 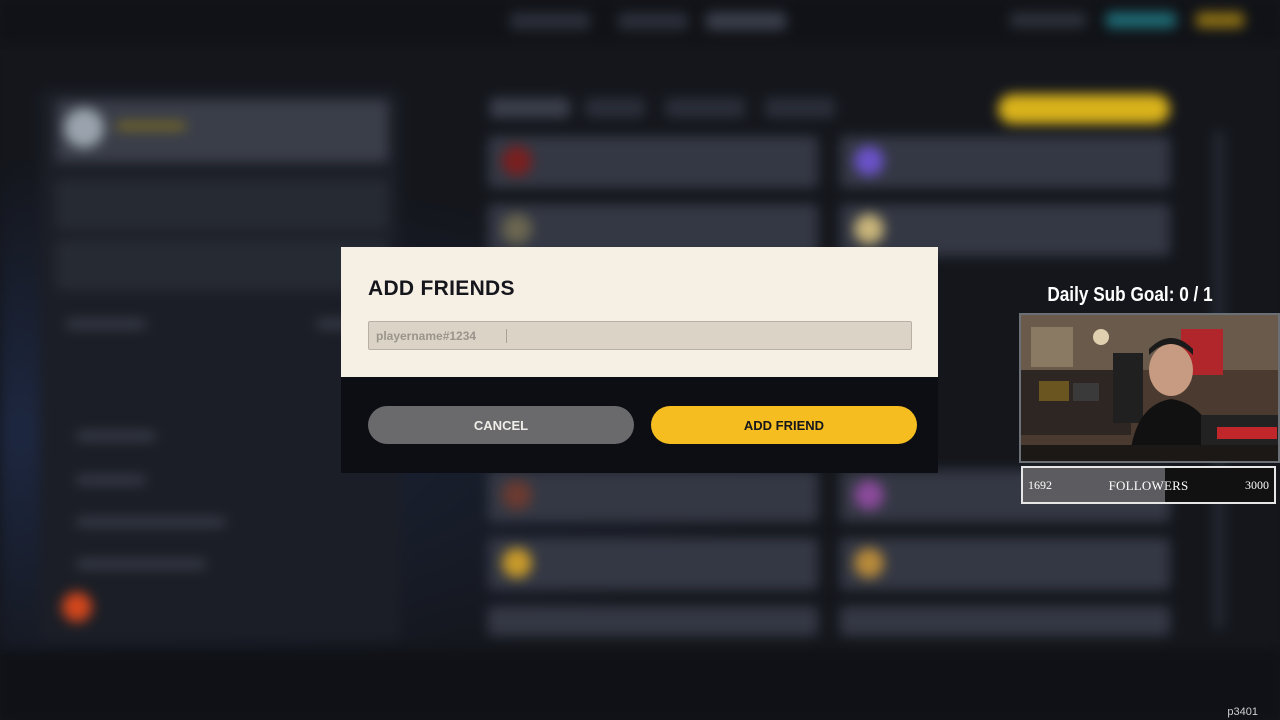 I want to click on text-cursor, so click(x=506, y=336).